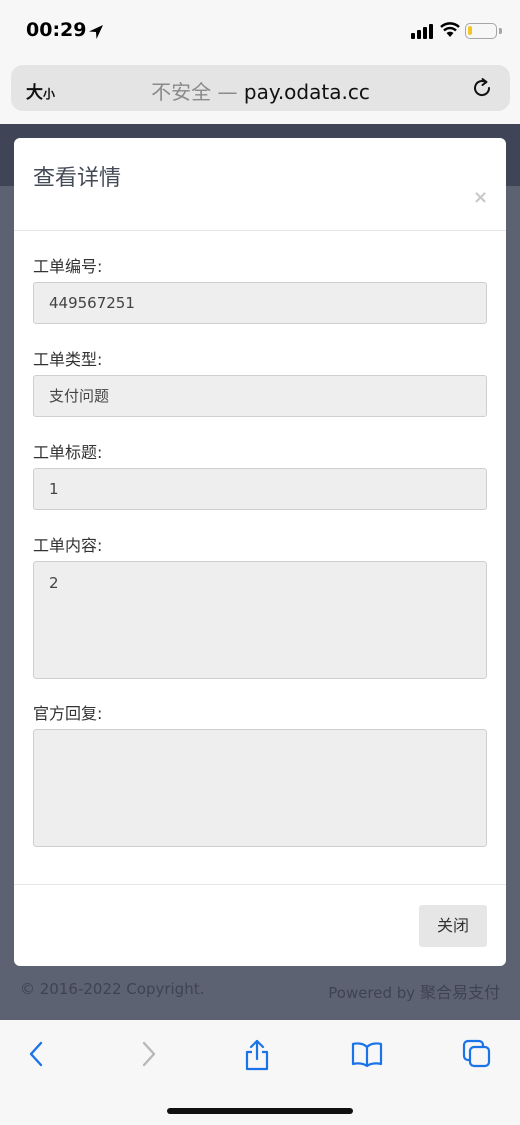  I want to click on footer-powered-by: Powered by 聚合易支付, so click(414, 991).